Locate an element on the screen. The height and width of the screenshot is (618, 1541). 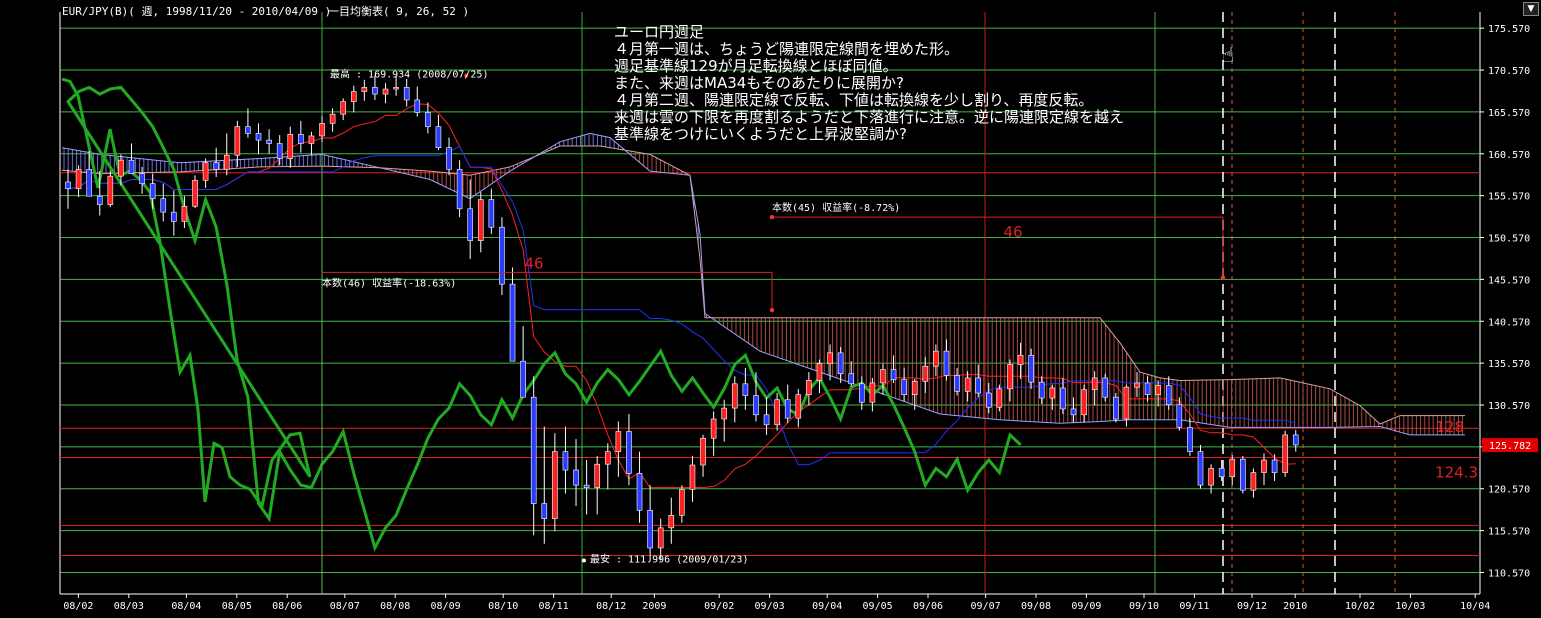
x-tick-label: 09/07 is located at coordinates (986, 606).